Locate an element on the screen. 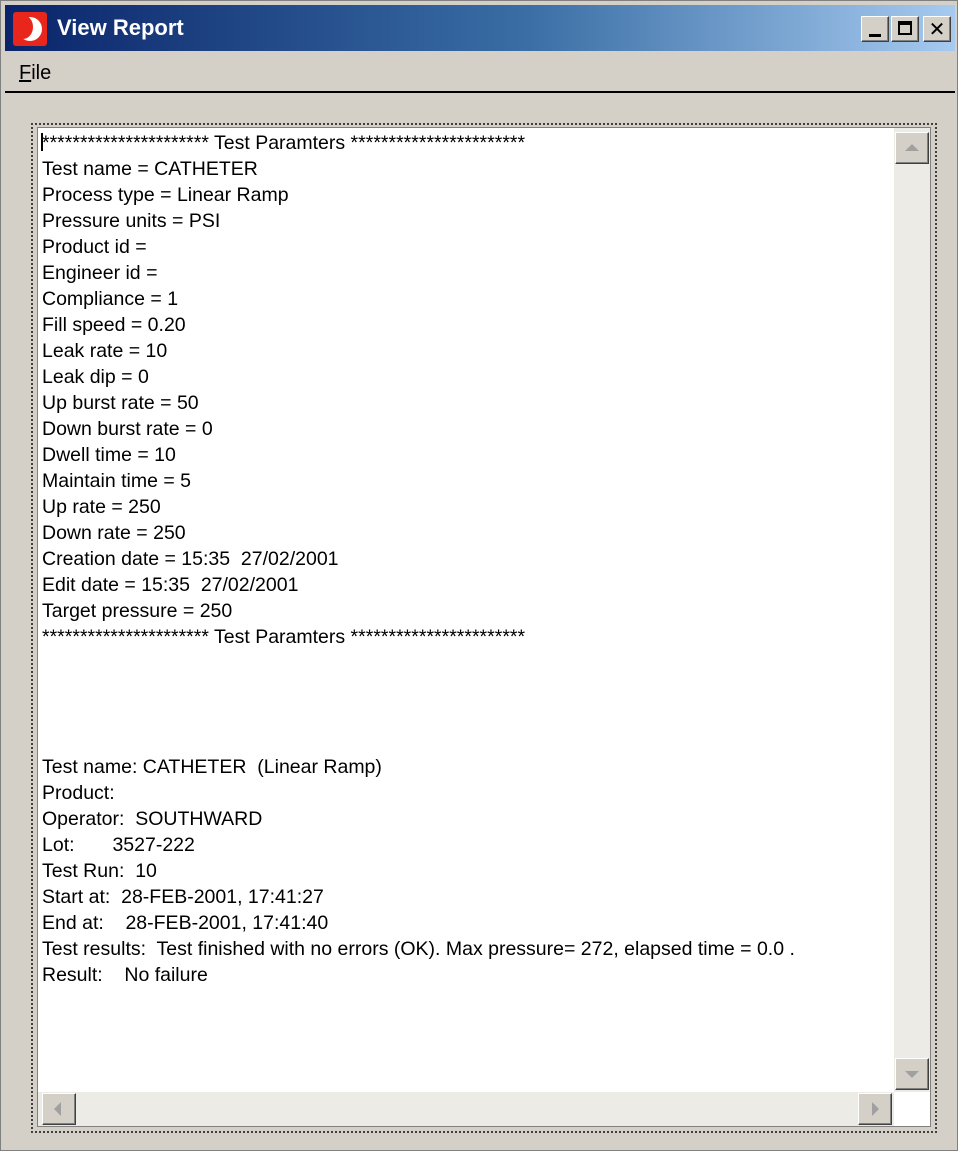  close-icon: ✕ is located at coordinates (937, 29).